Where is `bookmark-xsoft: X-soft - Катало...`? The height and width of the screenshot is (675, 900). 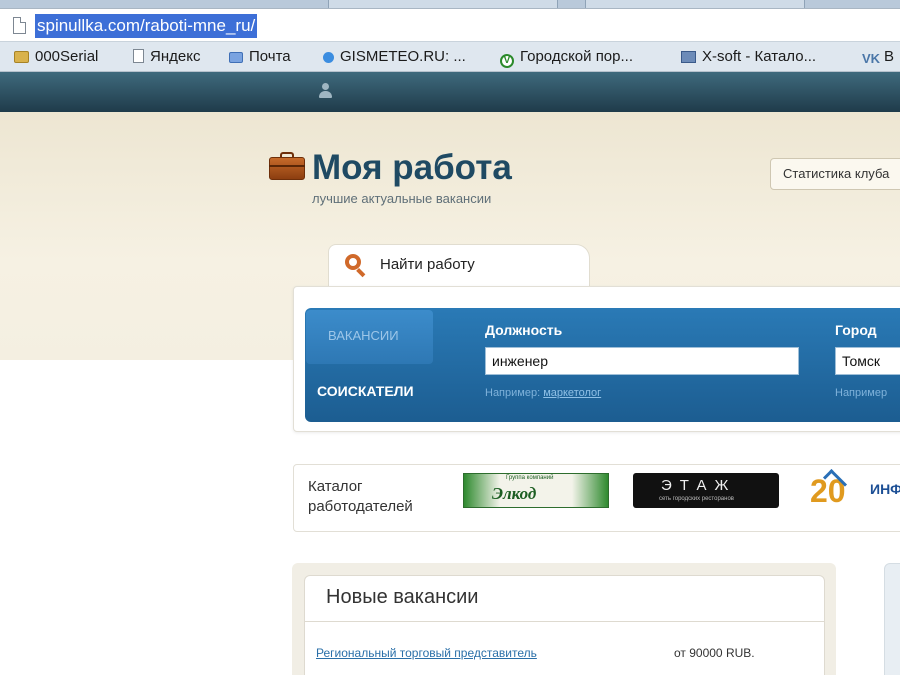
bookmark-xsoft: X-soft - Катало... is located at coordinates (748, 57).